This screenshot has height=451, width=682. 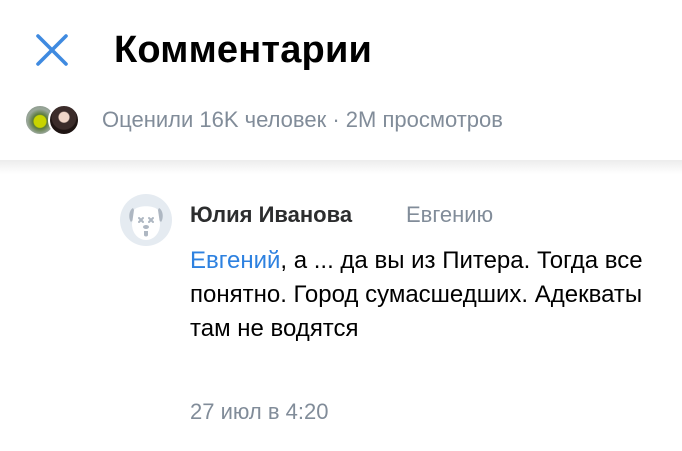 I want to click on liker-avatar, so click(x=64, y=120).